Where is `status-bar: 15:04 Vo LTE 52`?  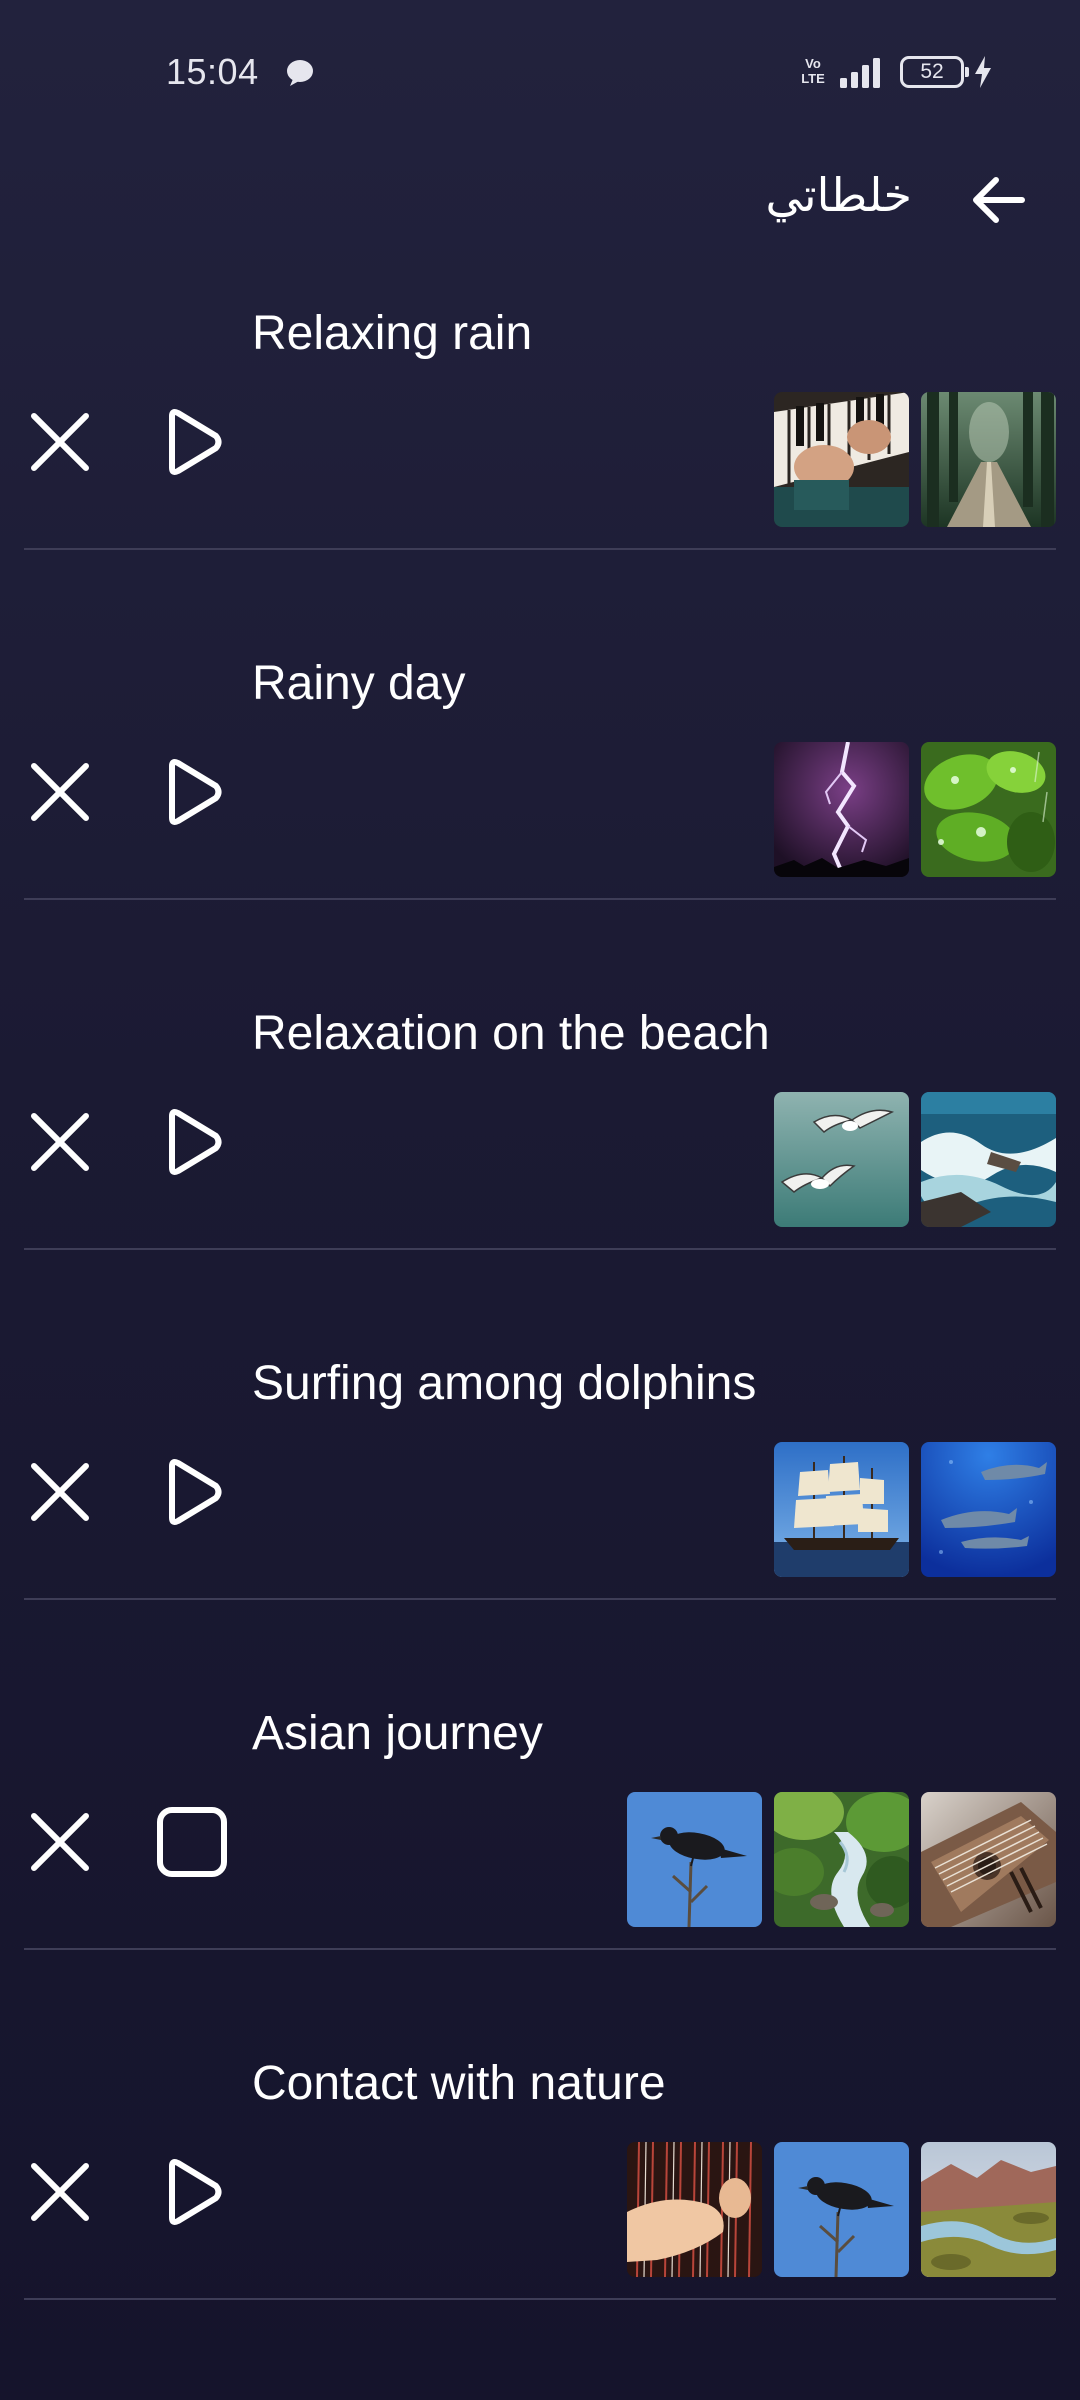 status-bar: 15:04 Vo LTE 52 is located at coordinates (540, 72).